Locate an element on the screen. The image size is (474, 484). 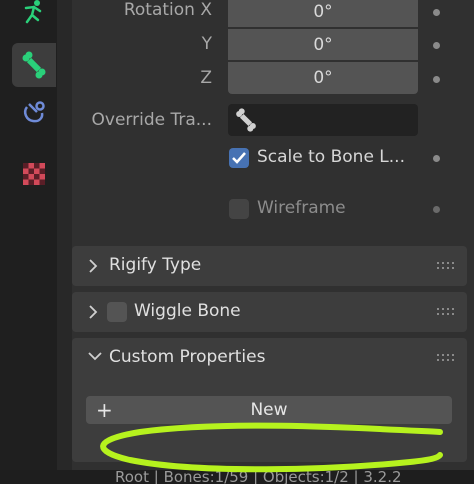
wiggle-bone-title: Wiggle Bone is located at coordinates (187, 311).